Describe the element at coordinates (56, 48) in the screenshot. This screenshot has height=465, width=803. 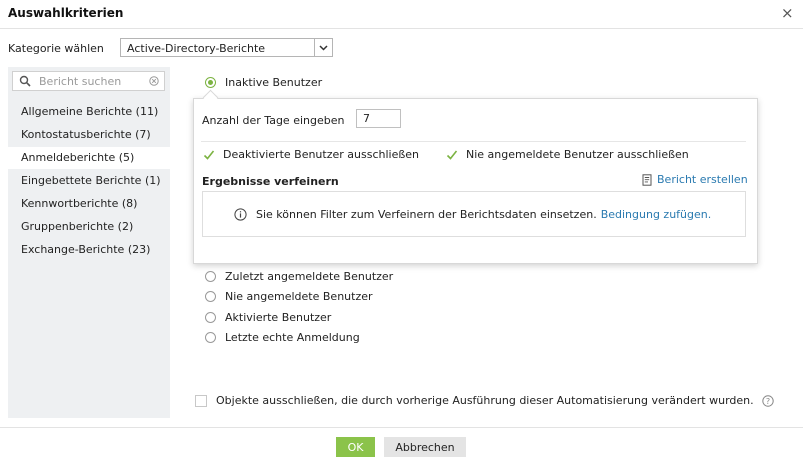
I see `category-label: Kategorie wählen` at that location.